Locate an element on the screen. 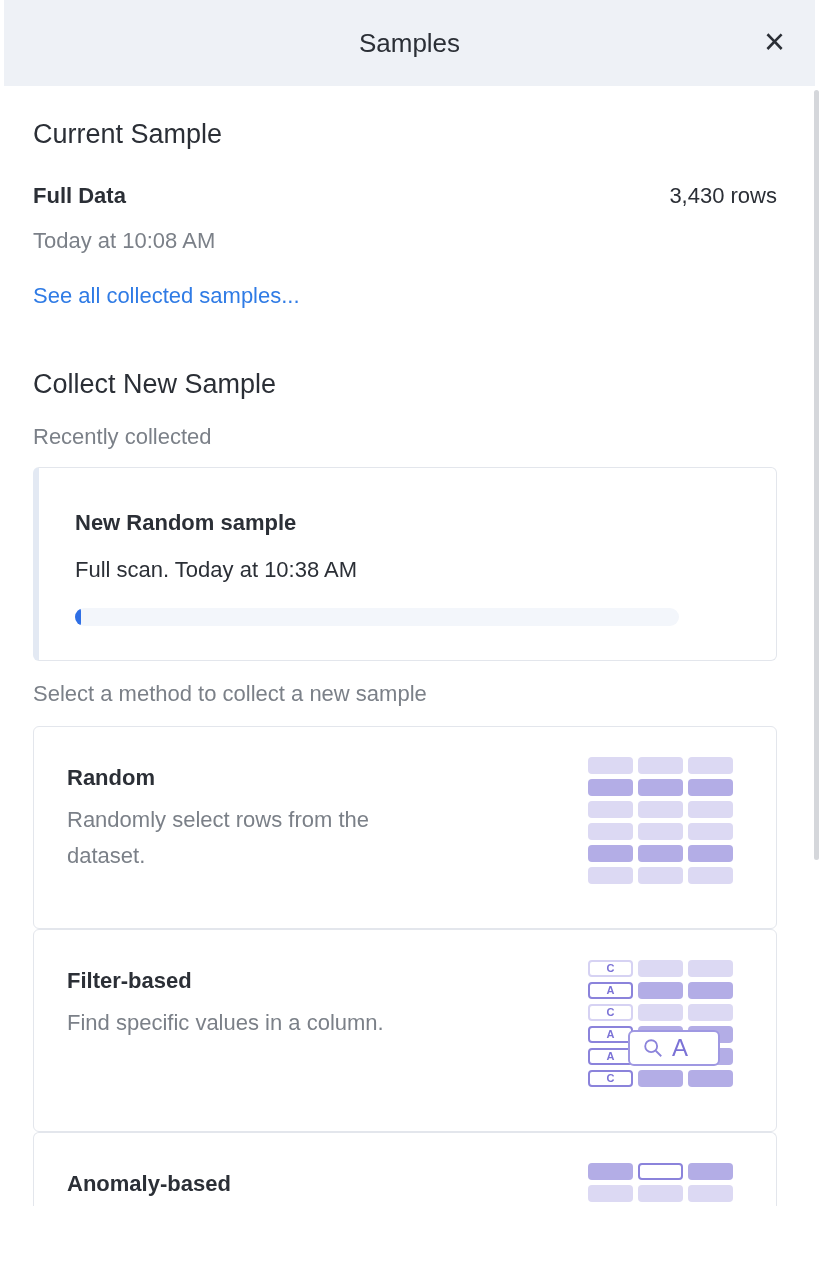 This screenshot has width=819, height=1267. filter-table-drawing: C A C A A C A is located at coordinates (660, 1023).